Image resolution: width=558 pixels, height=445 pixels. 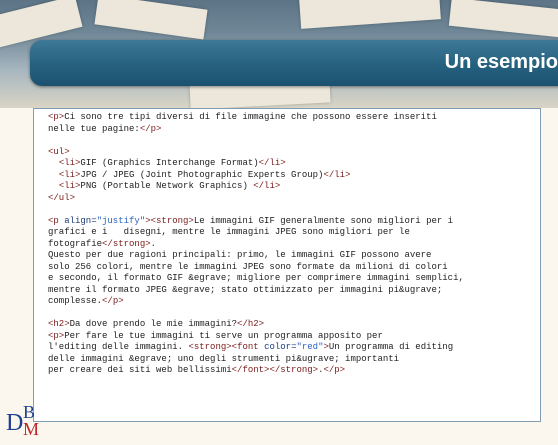 I want to click on code-tag: </font></strong>, so click(x=275, y=370).